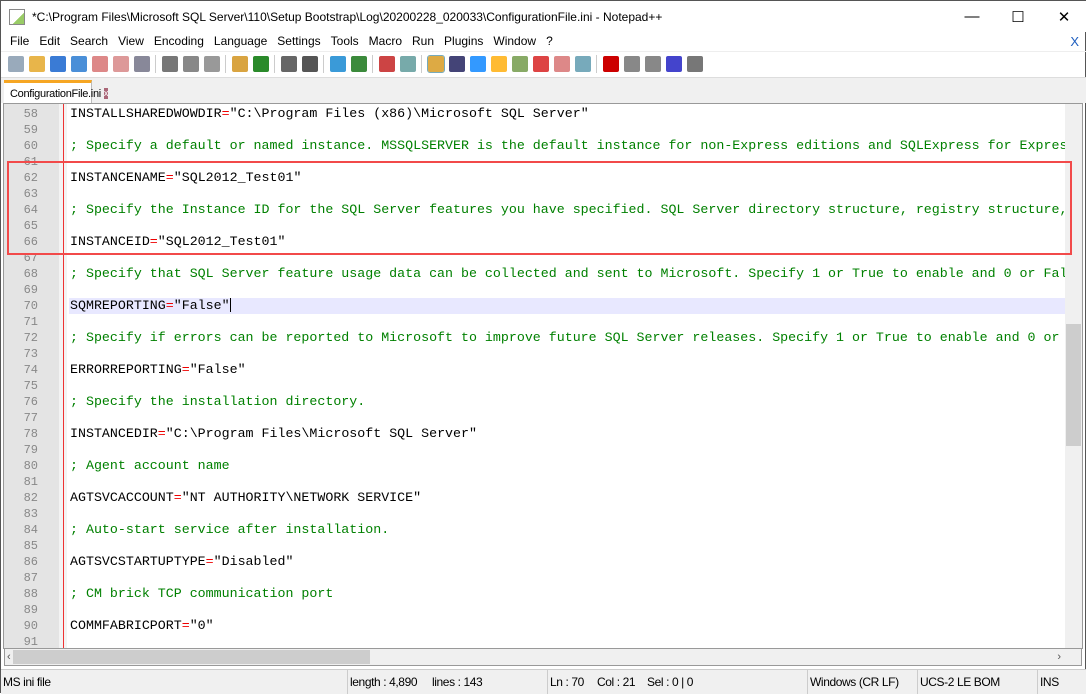 The image size is (1086, 694). I want to click on ini-value: "SQL2012_Test01", so click(237, 177).